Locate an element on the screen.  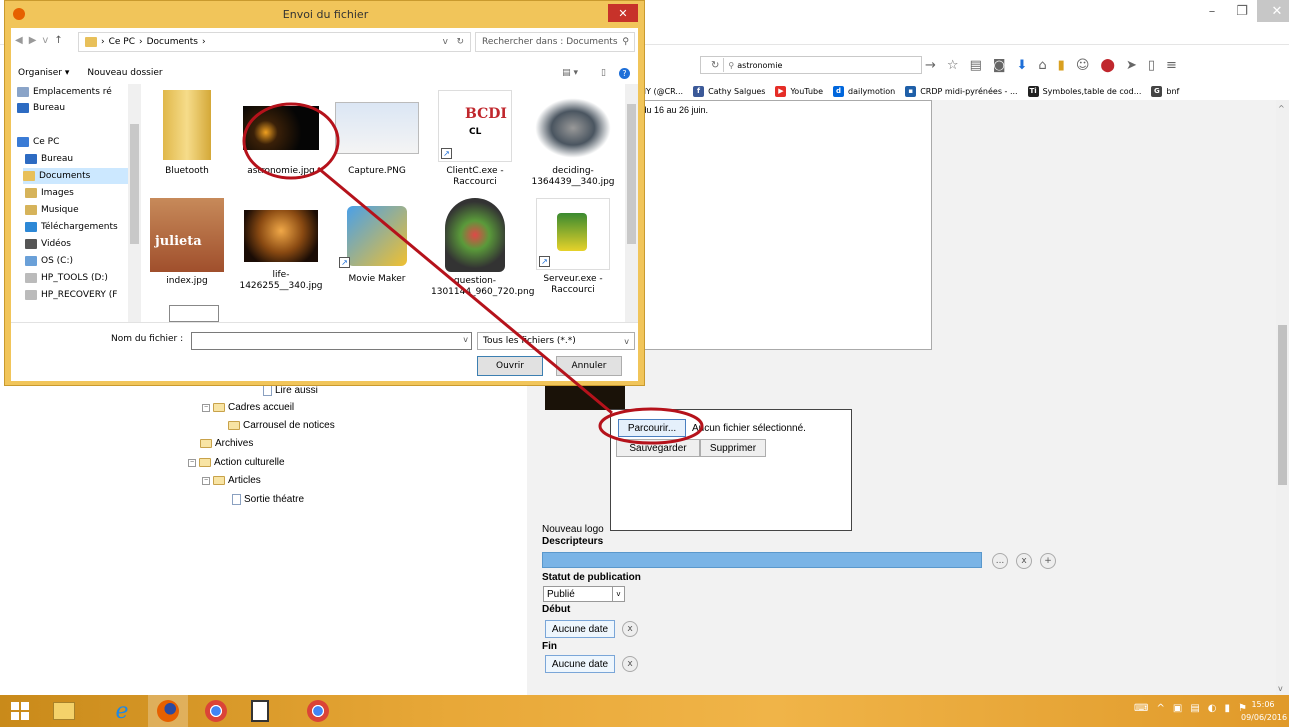
taskbar-firefox is located at coordinates (168, 711).